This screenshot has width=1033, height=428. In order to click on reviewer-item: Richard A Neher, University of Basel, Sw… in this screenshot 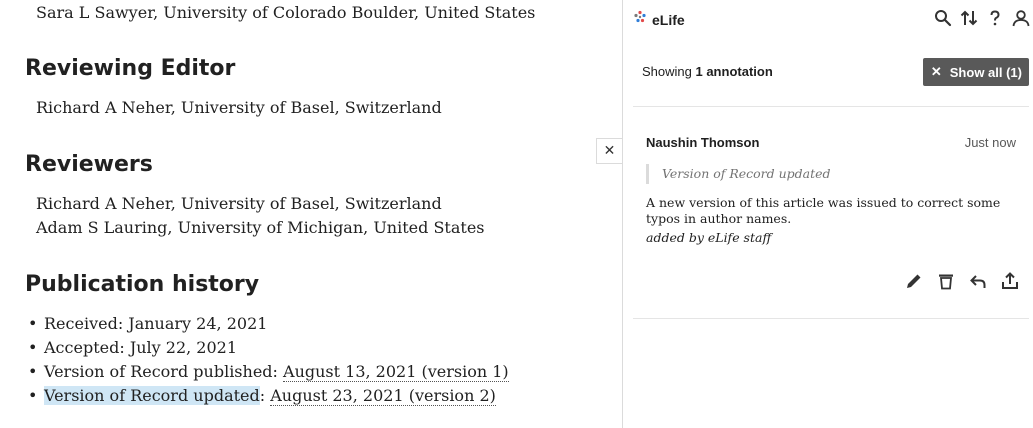, I will do `click(239, 203)`.